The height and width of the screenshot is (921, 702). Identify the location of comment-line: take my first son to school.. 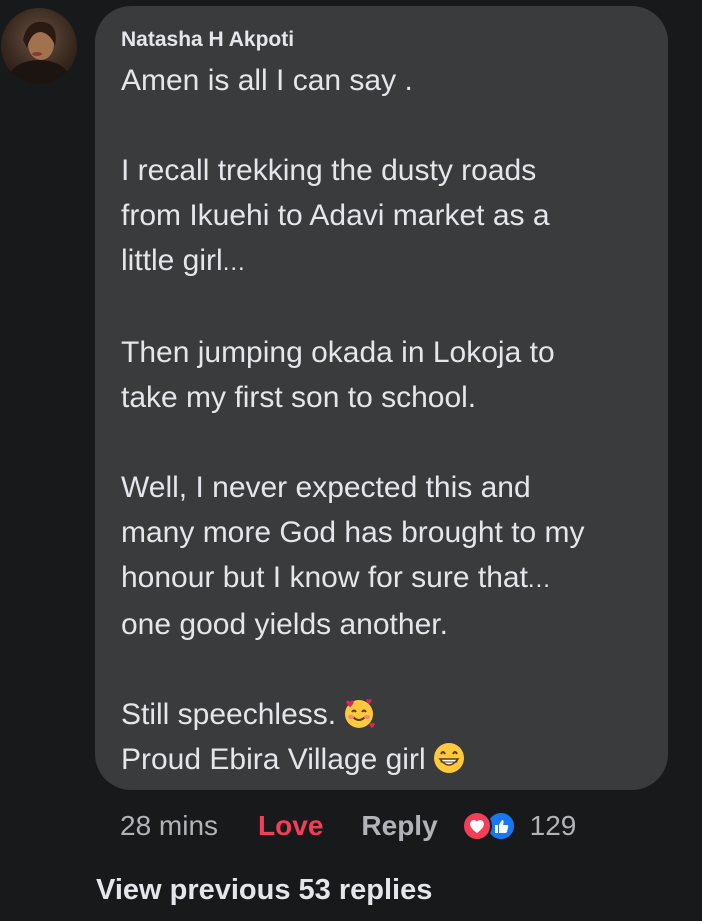
(299, 397).